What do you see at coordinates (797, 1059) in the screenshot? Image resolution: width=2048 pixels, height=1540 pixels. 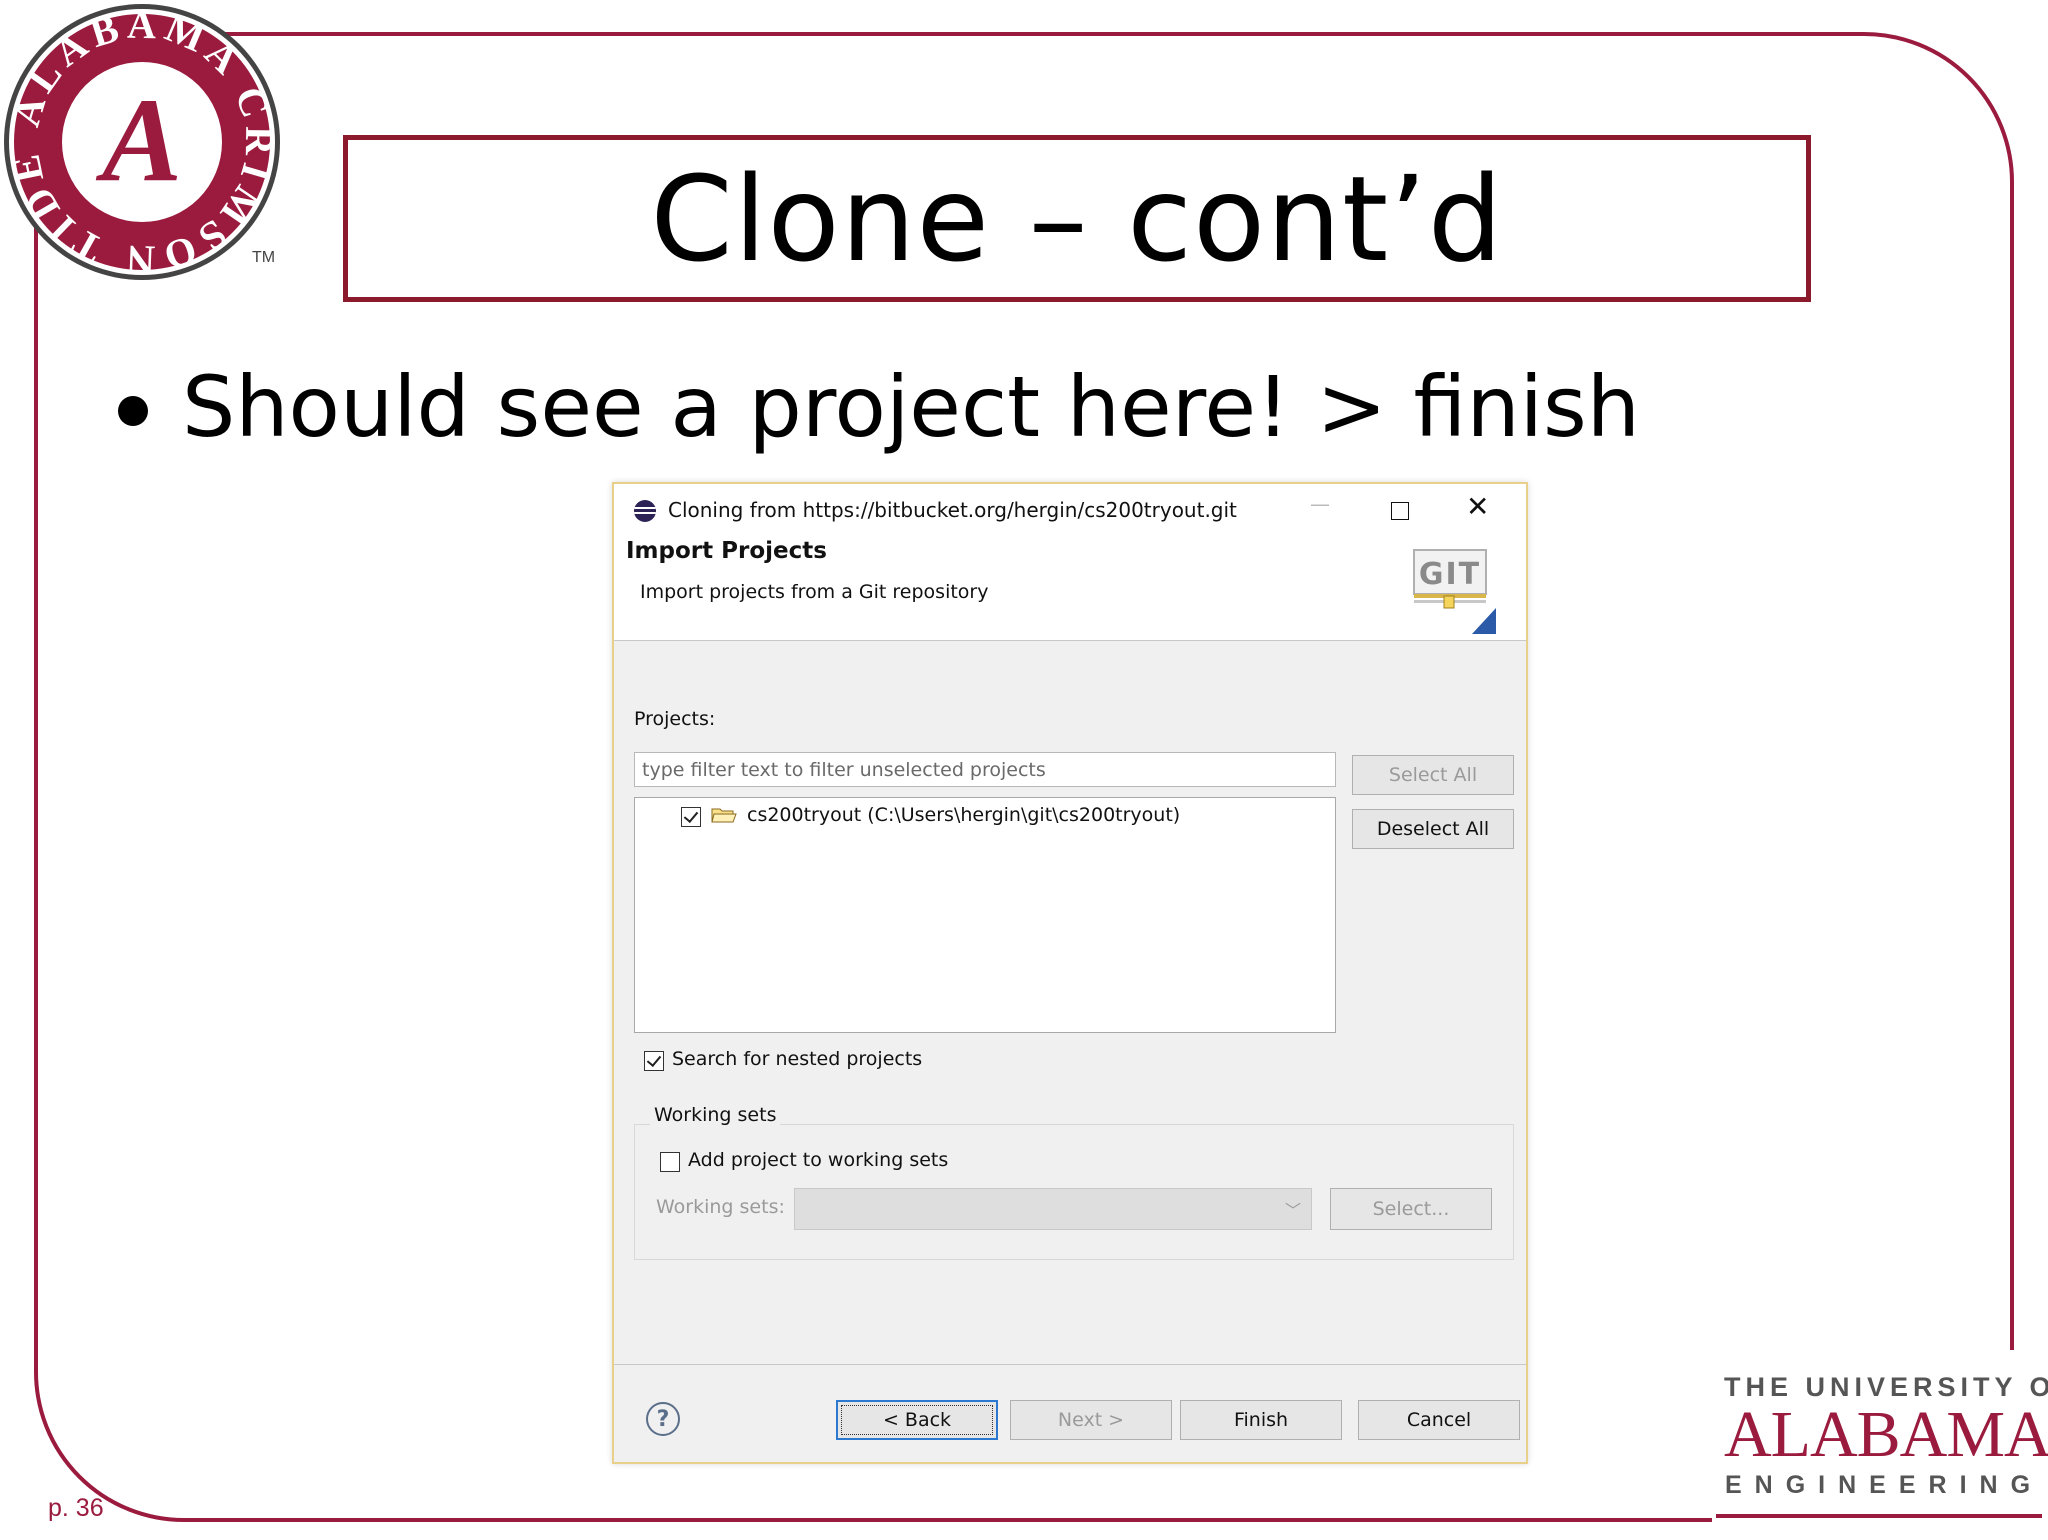 I see `search-nested-label: Search for nested projects` at bounding box center [797, 1059].